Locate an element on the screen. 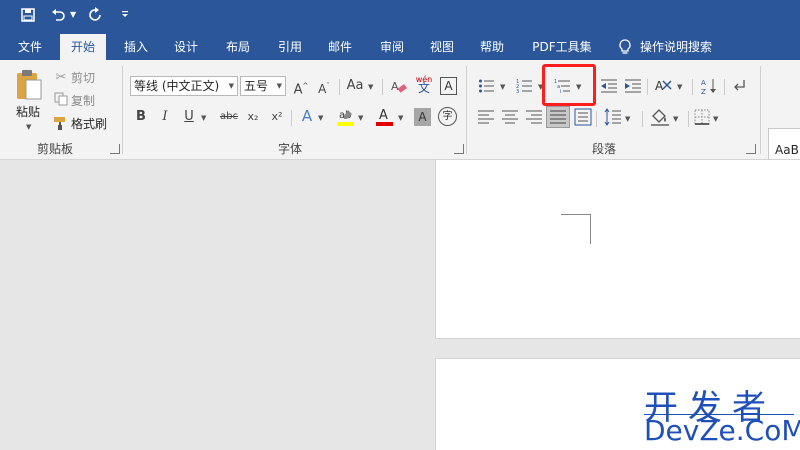 The image size is (800, 450). clipboard-launcher-icon is located at coordinates (115, 149).